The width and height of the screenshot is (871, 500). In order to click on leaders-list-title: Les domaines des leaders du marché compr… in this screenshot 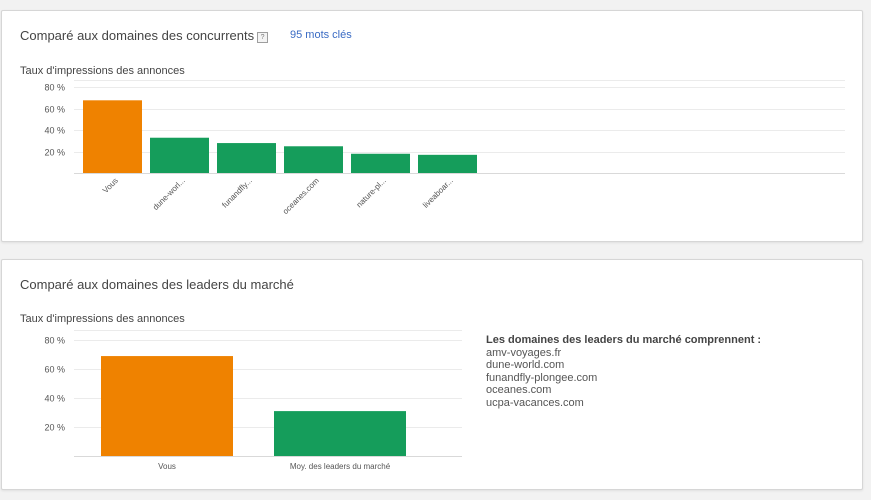, I will do `click(624, 340)`.